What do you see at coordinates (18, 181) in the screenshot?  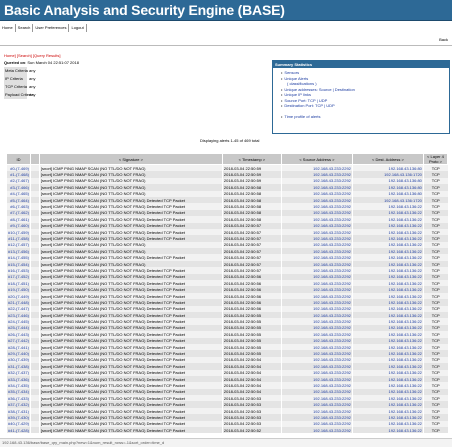 I see `alert-id-link: #2-(7-467)` at bounding box center [18, 181].